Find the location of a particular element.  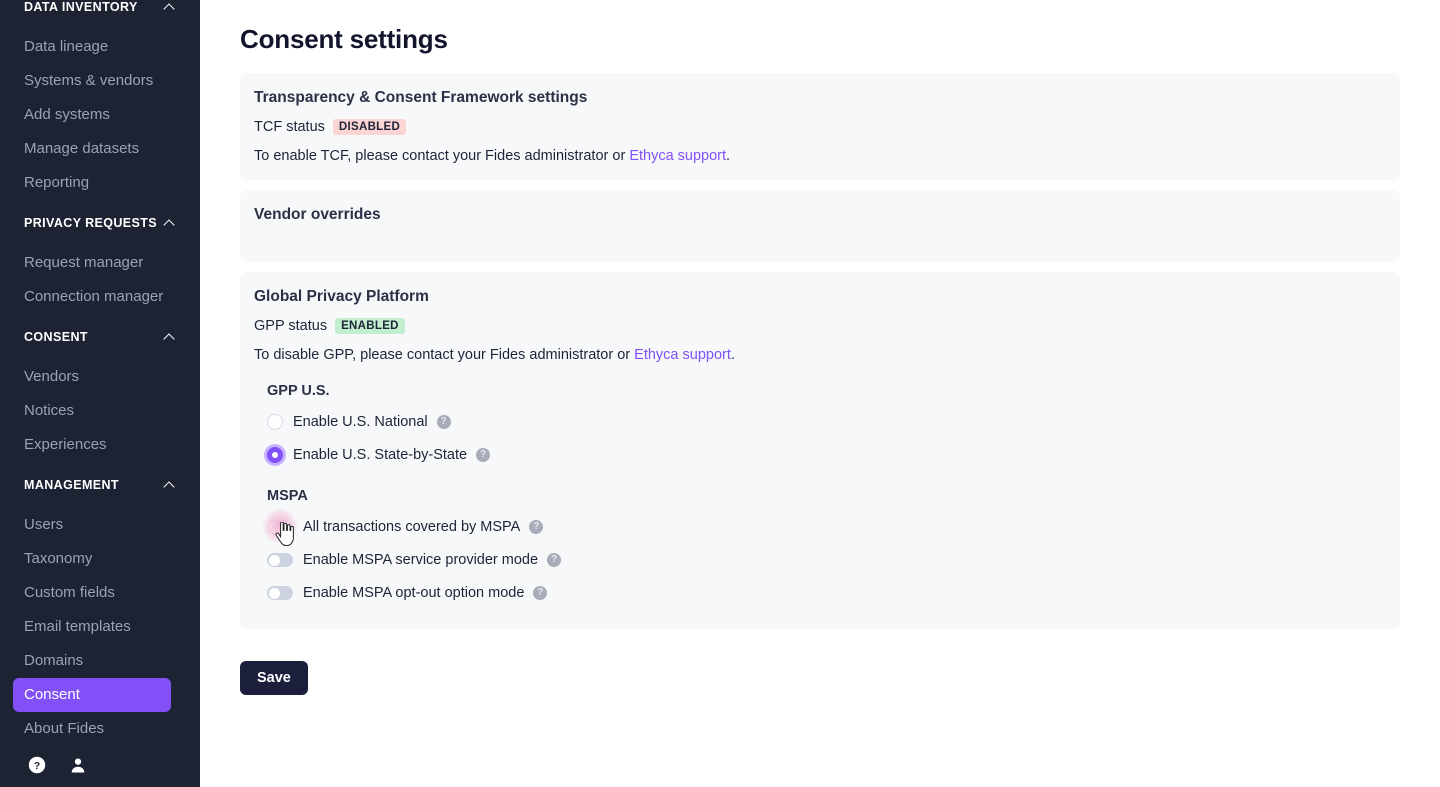

nav-group-privacy-requests: PRIVACY REQUESTS is located at coordinates (100, 223).